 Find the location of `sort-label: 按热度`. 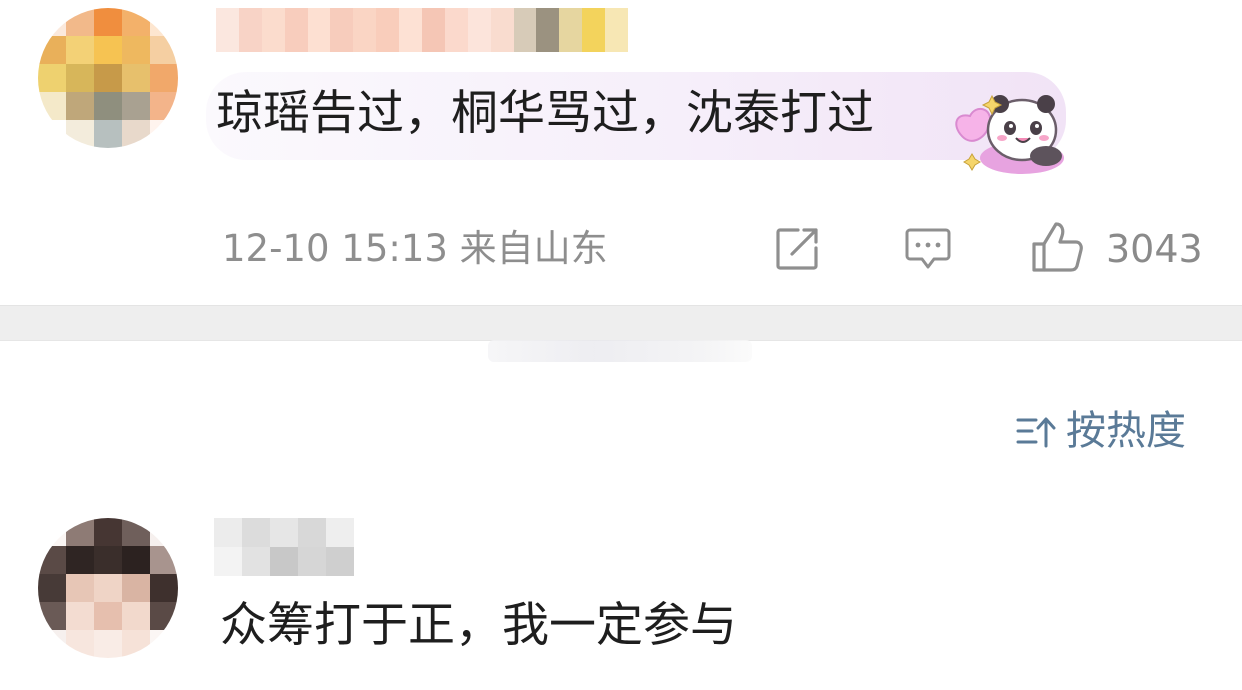

sort-label: 按热度 is located at coordinates (1126, 431).